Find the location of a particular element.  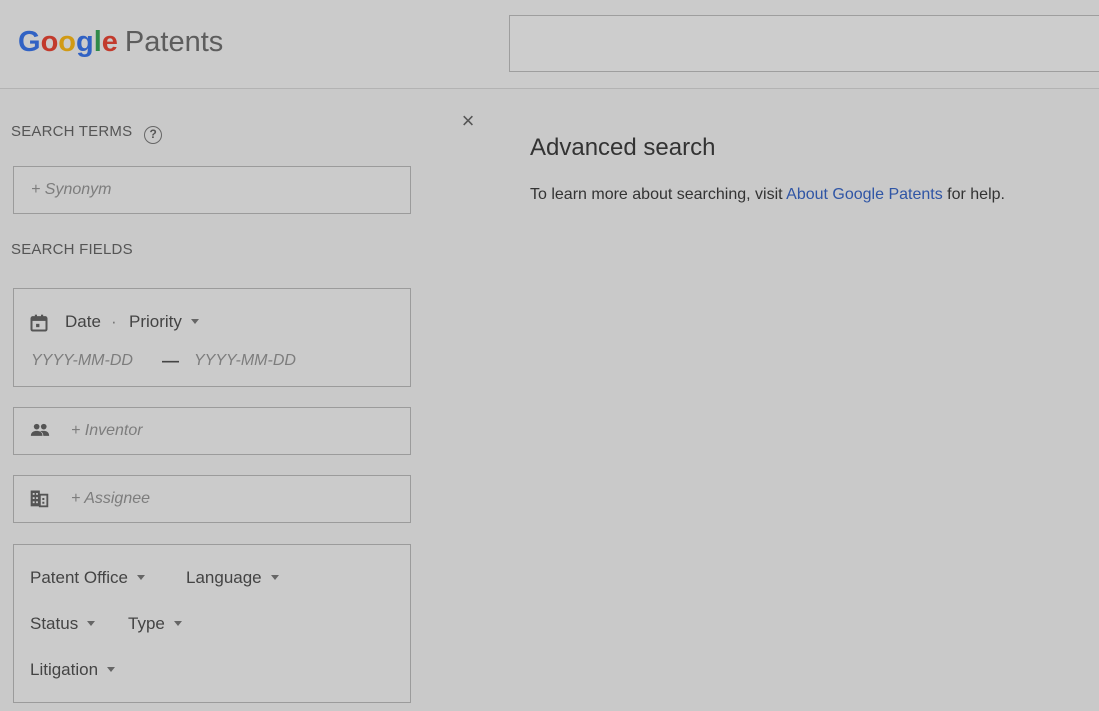

logo-letter: G is located at coordinates (29, 42).